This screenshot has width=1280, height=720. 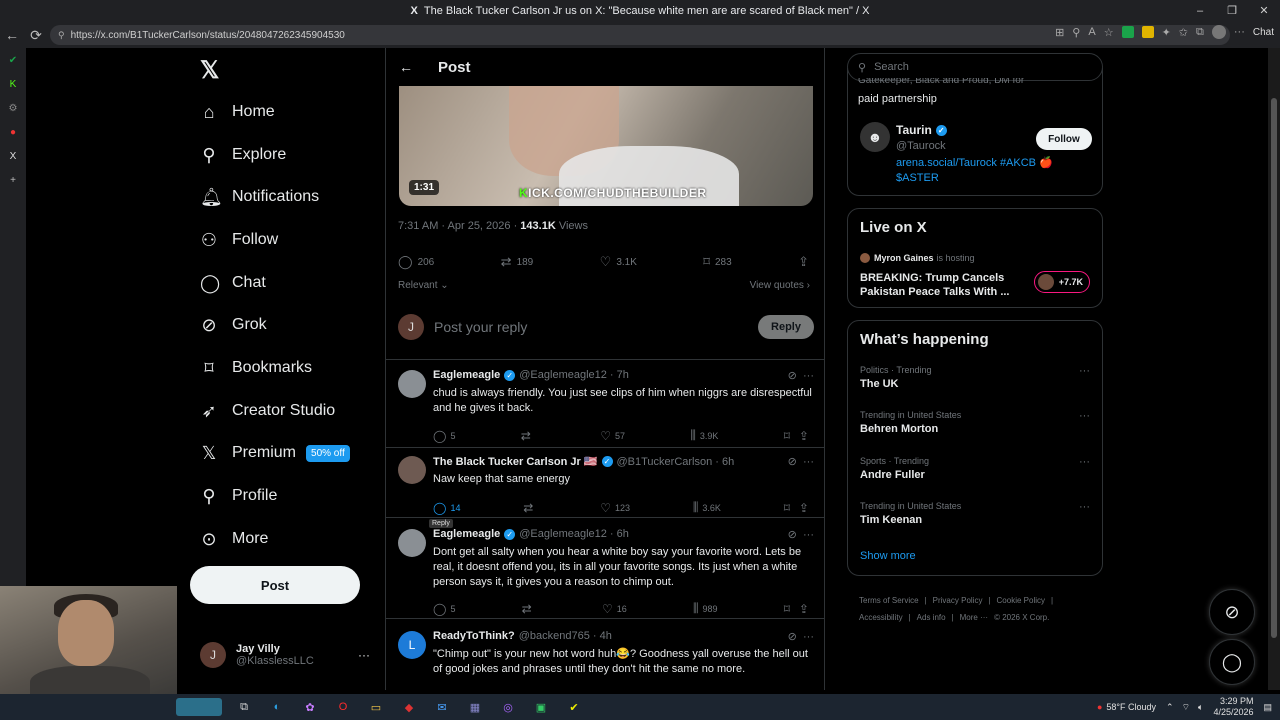 I want to click on calculator-icon: ▦, so click(x=475, y=707).